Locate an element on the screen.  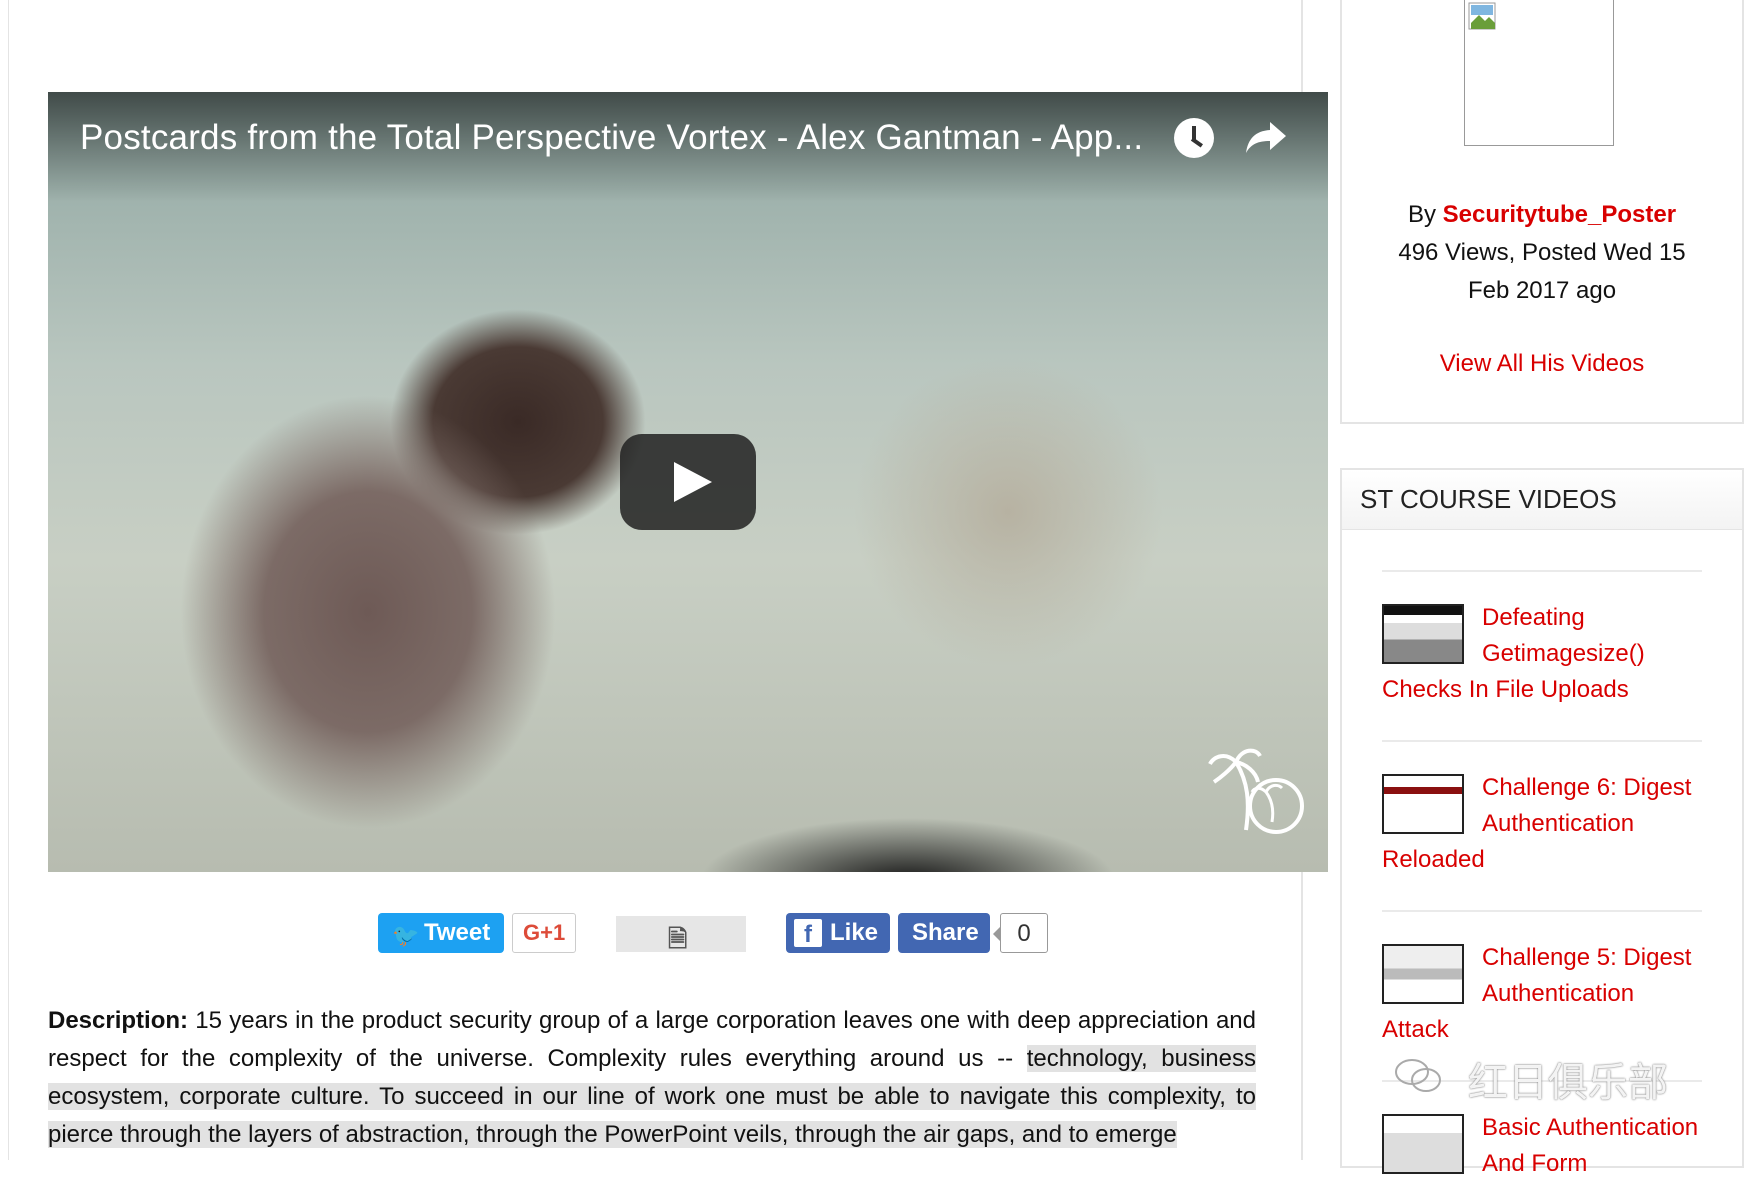
broken-image-icon is located at coordinates (1482, 16).